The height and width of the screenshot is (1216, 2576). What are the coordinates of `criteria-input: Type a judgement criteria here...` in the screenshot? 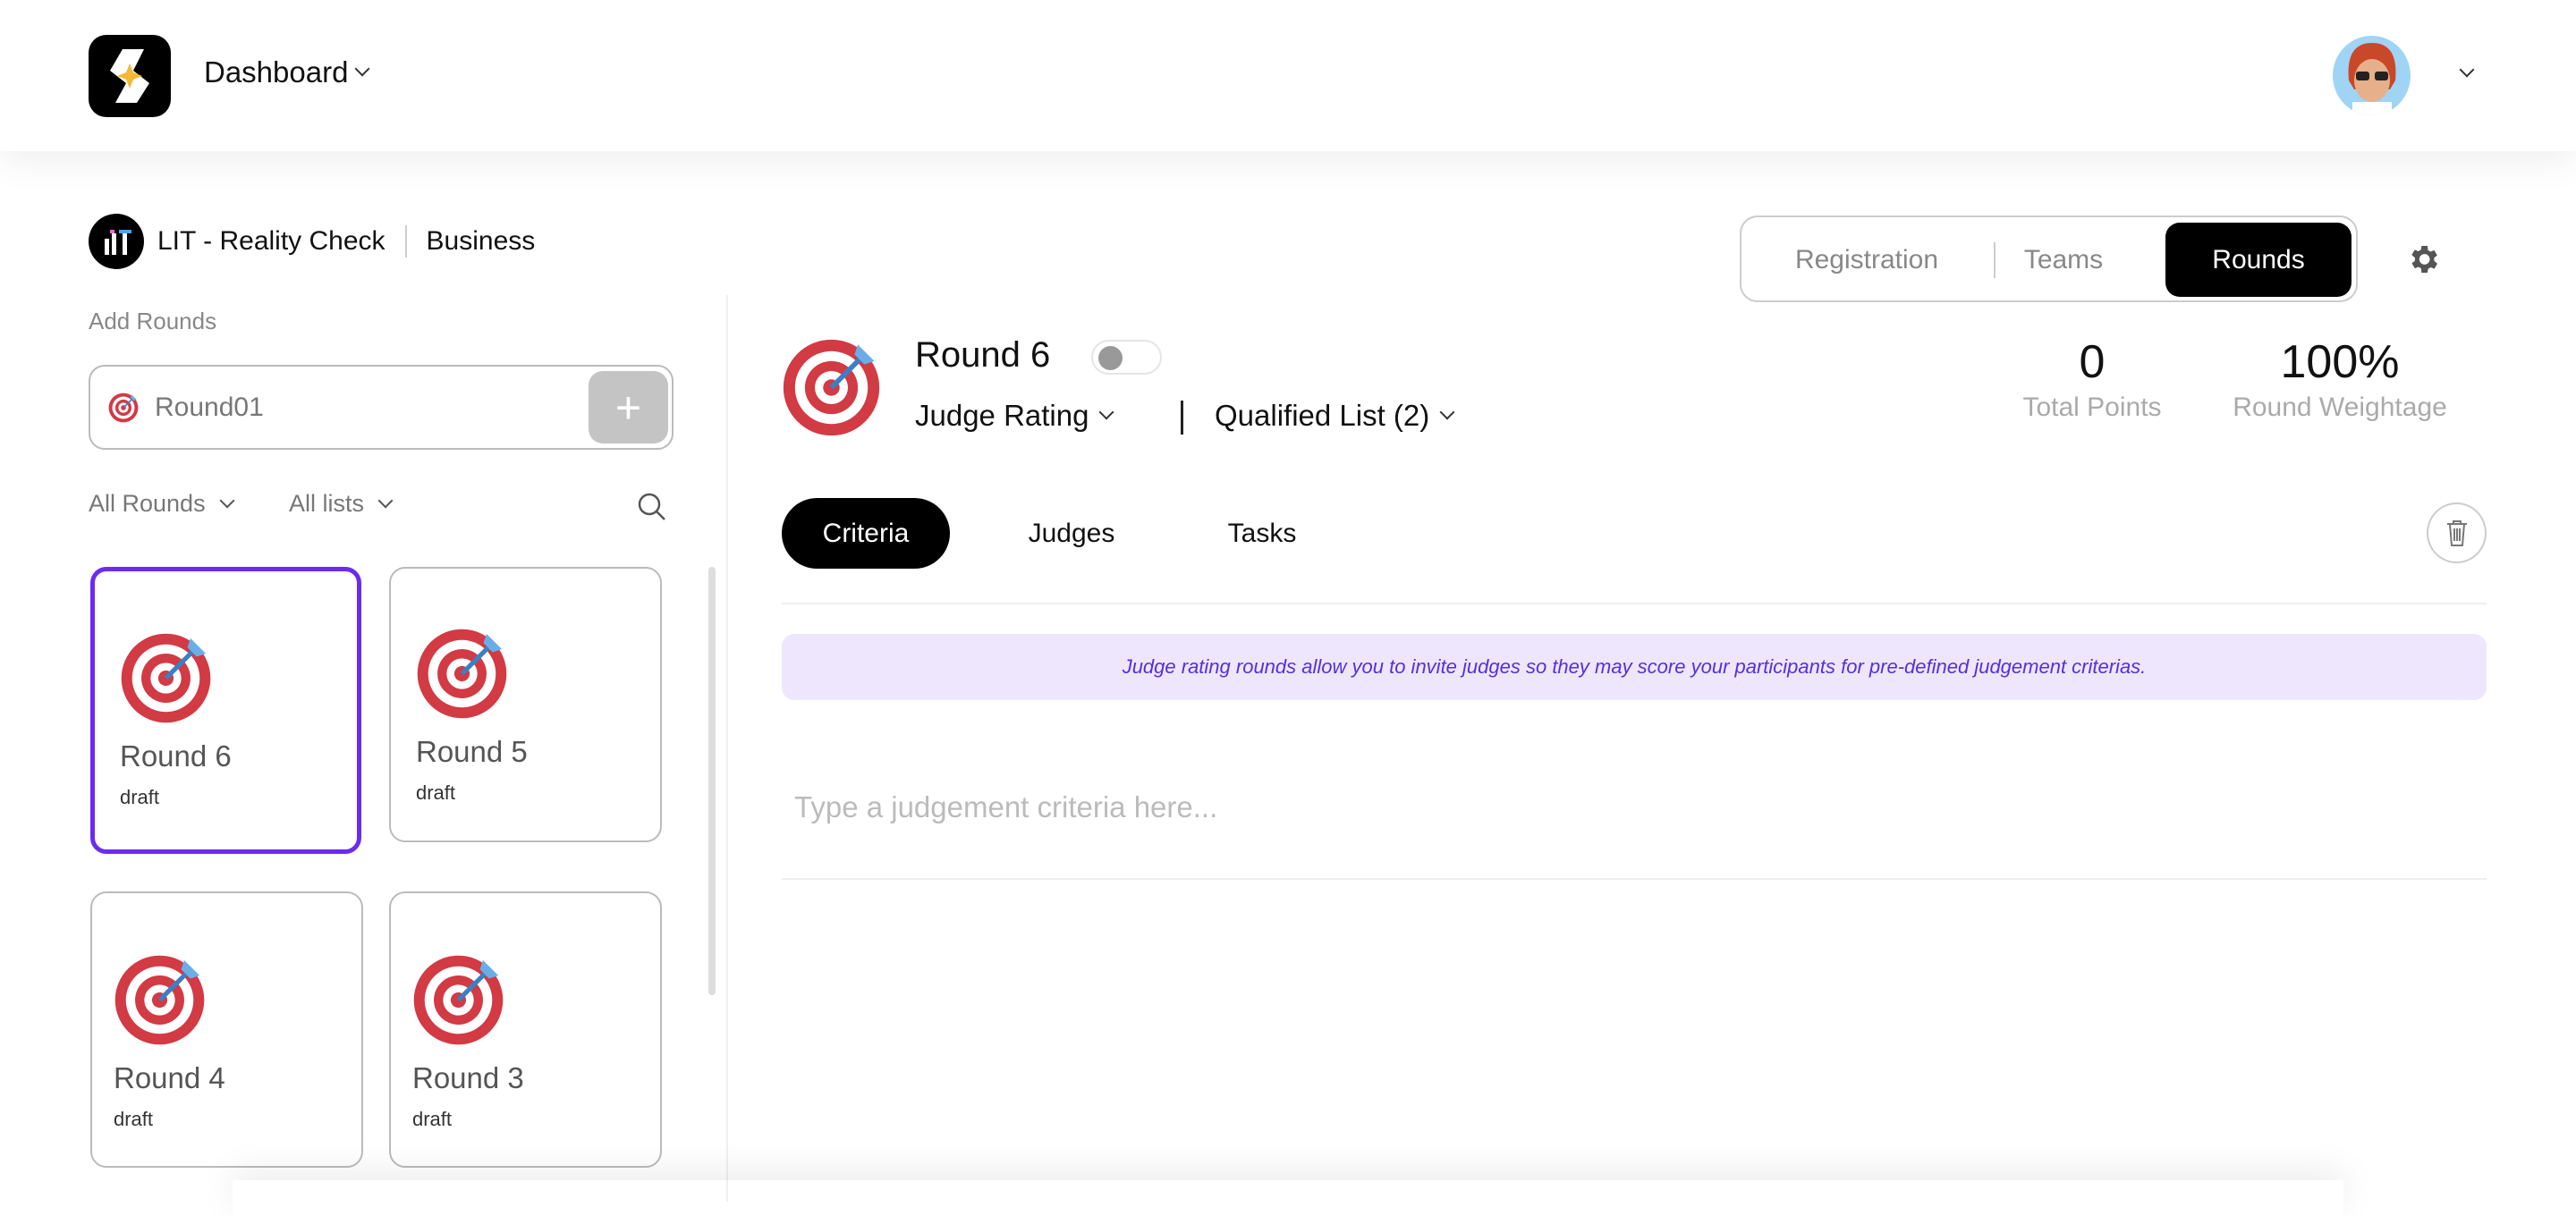 It's located at (1005, 807).